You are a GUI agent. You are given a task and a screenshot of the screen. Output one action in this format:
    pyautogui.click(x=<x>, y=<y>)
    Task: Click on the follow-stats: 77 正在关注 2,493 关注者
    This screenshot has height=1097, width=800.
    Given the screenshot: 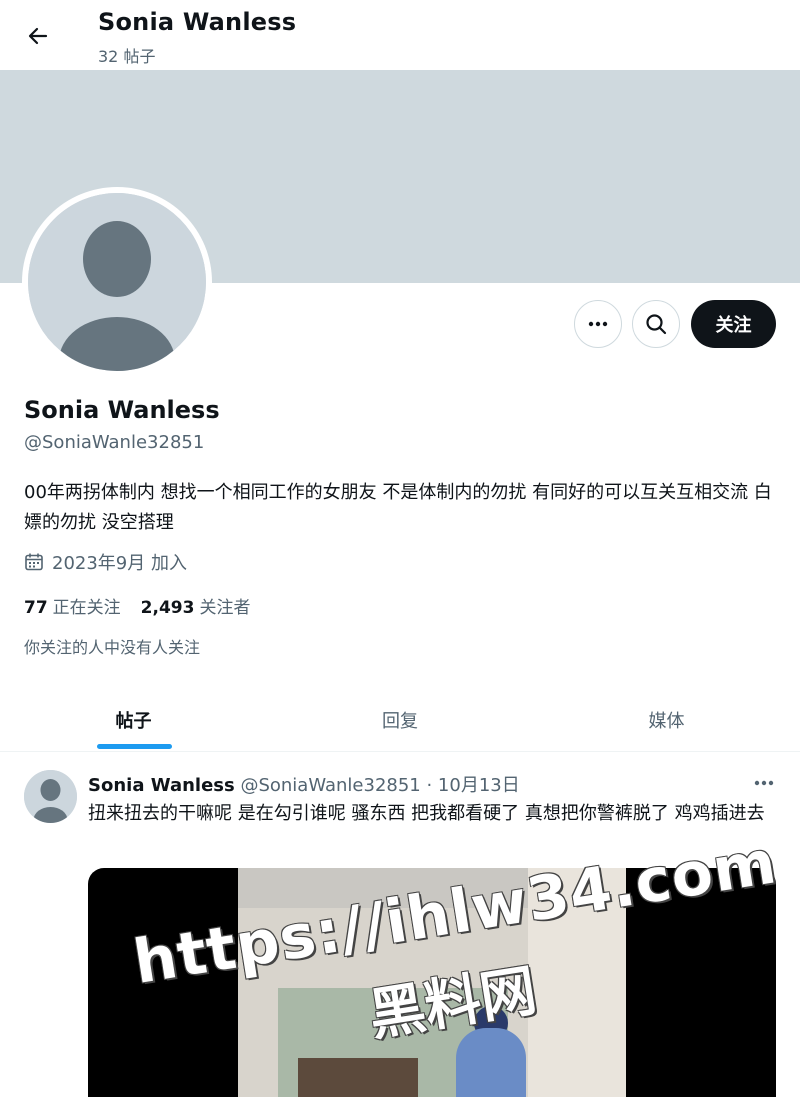 What is the action you would take?
    pyautogui.click(x=137, y=605)
    